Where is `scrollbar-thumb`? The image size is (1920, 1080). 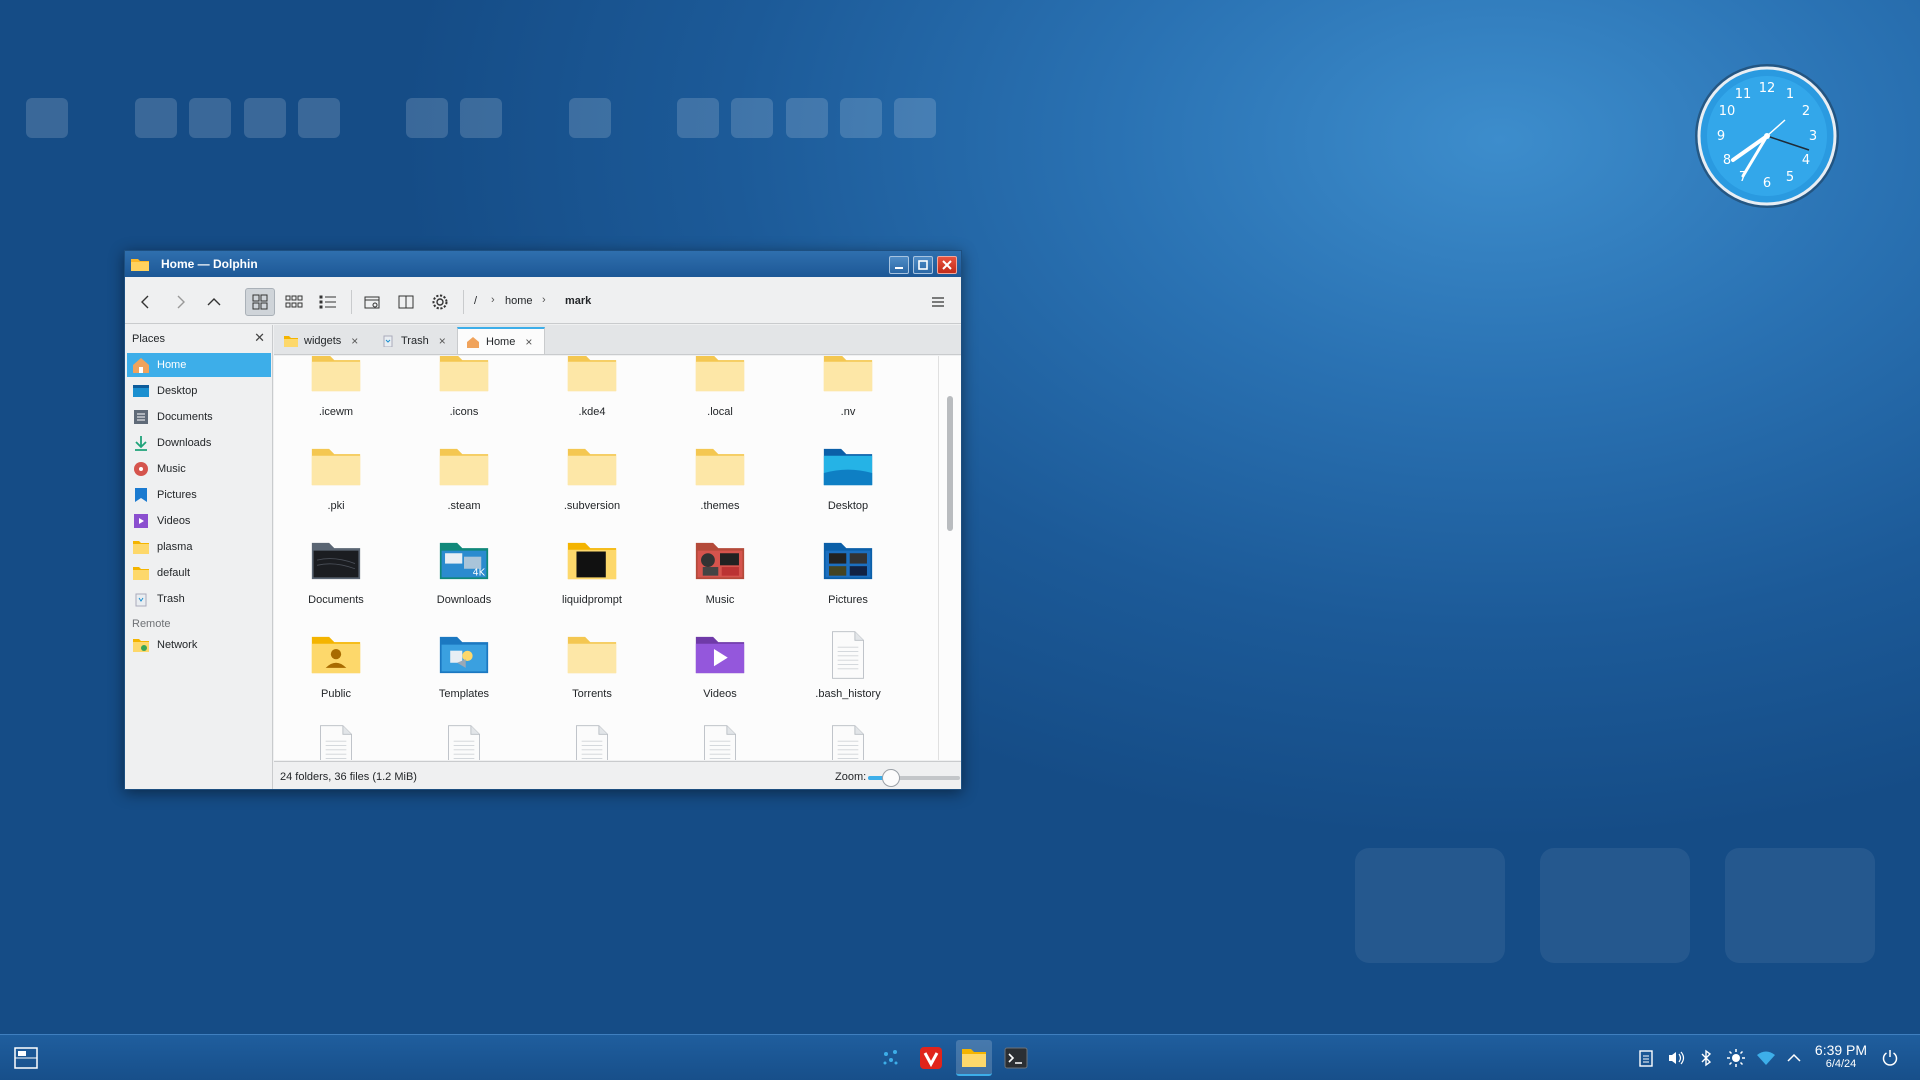 scrollbar-thumb is located at coordinates (950, 463).